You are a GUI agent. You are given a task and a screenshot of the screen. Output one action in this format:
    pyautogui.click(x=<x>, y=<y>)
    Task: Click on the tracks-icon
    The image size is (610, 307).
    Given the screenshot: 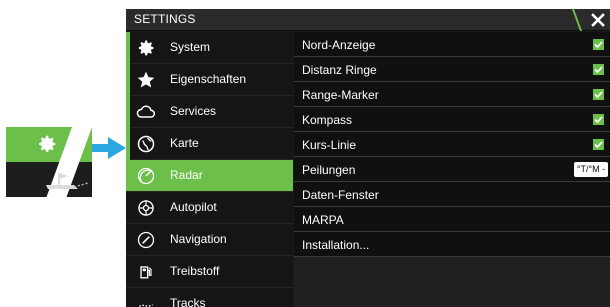 What is the action you would take?
    pyautogui.click(x=145, y=305)
    